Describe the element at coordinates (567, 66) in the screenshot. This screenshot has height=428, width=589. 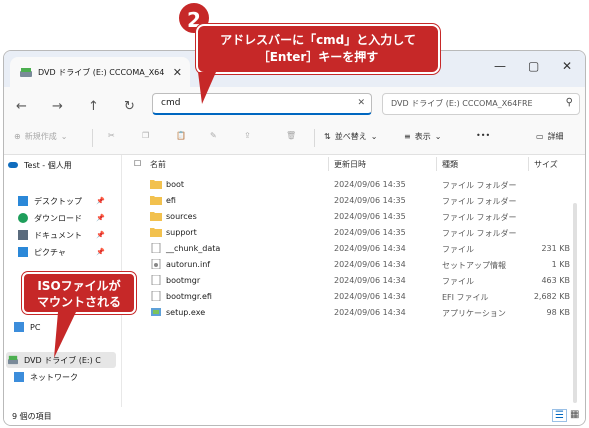
I see `close-window-button: ✕` at that location.